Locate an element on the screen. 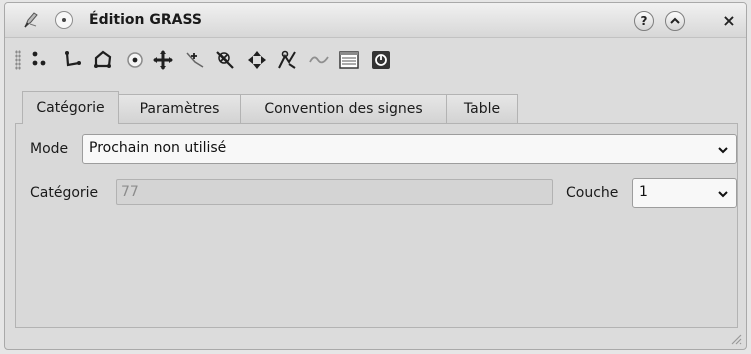 Image resolution: width=751 pixels, height=354 pixels. grass-pencil-icon is located at coordinates (32, 20).